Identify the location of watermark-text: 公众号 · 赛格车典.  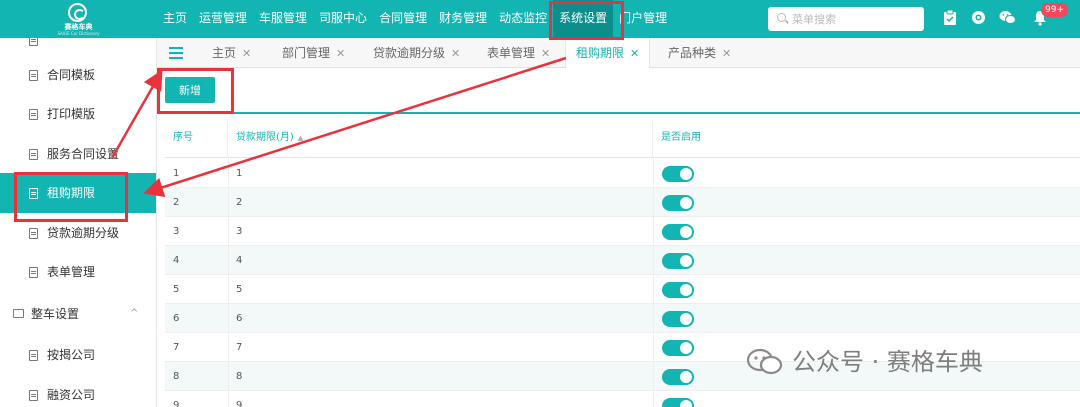
(887, 362).